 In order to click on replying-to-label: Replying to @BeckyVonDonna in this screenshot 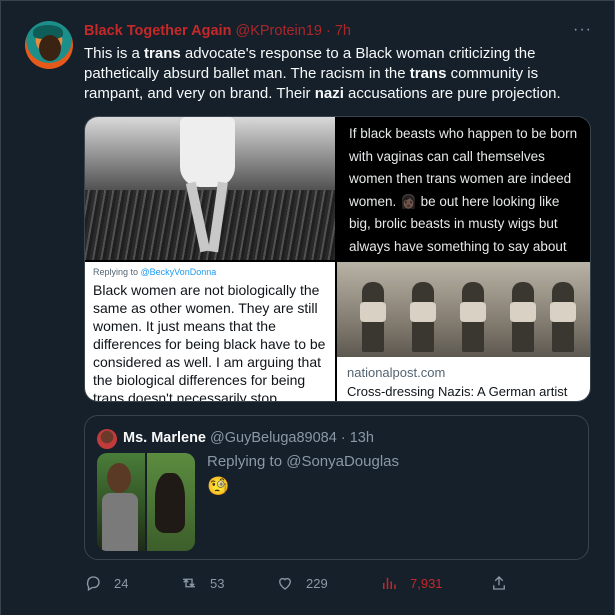, I will do `click(210, 272)`.